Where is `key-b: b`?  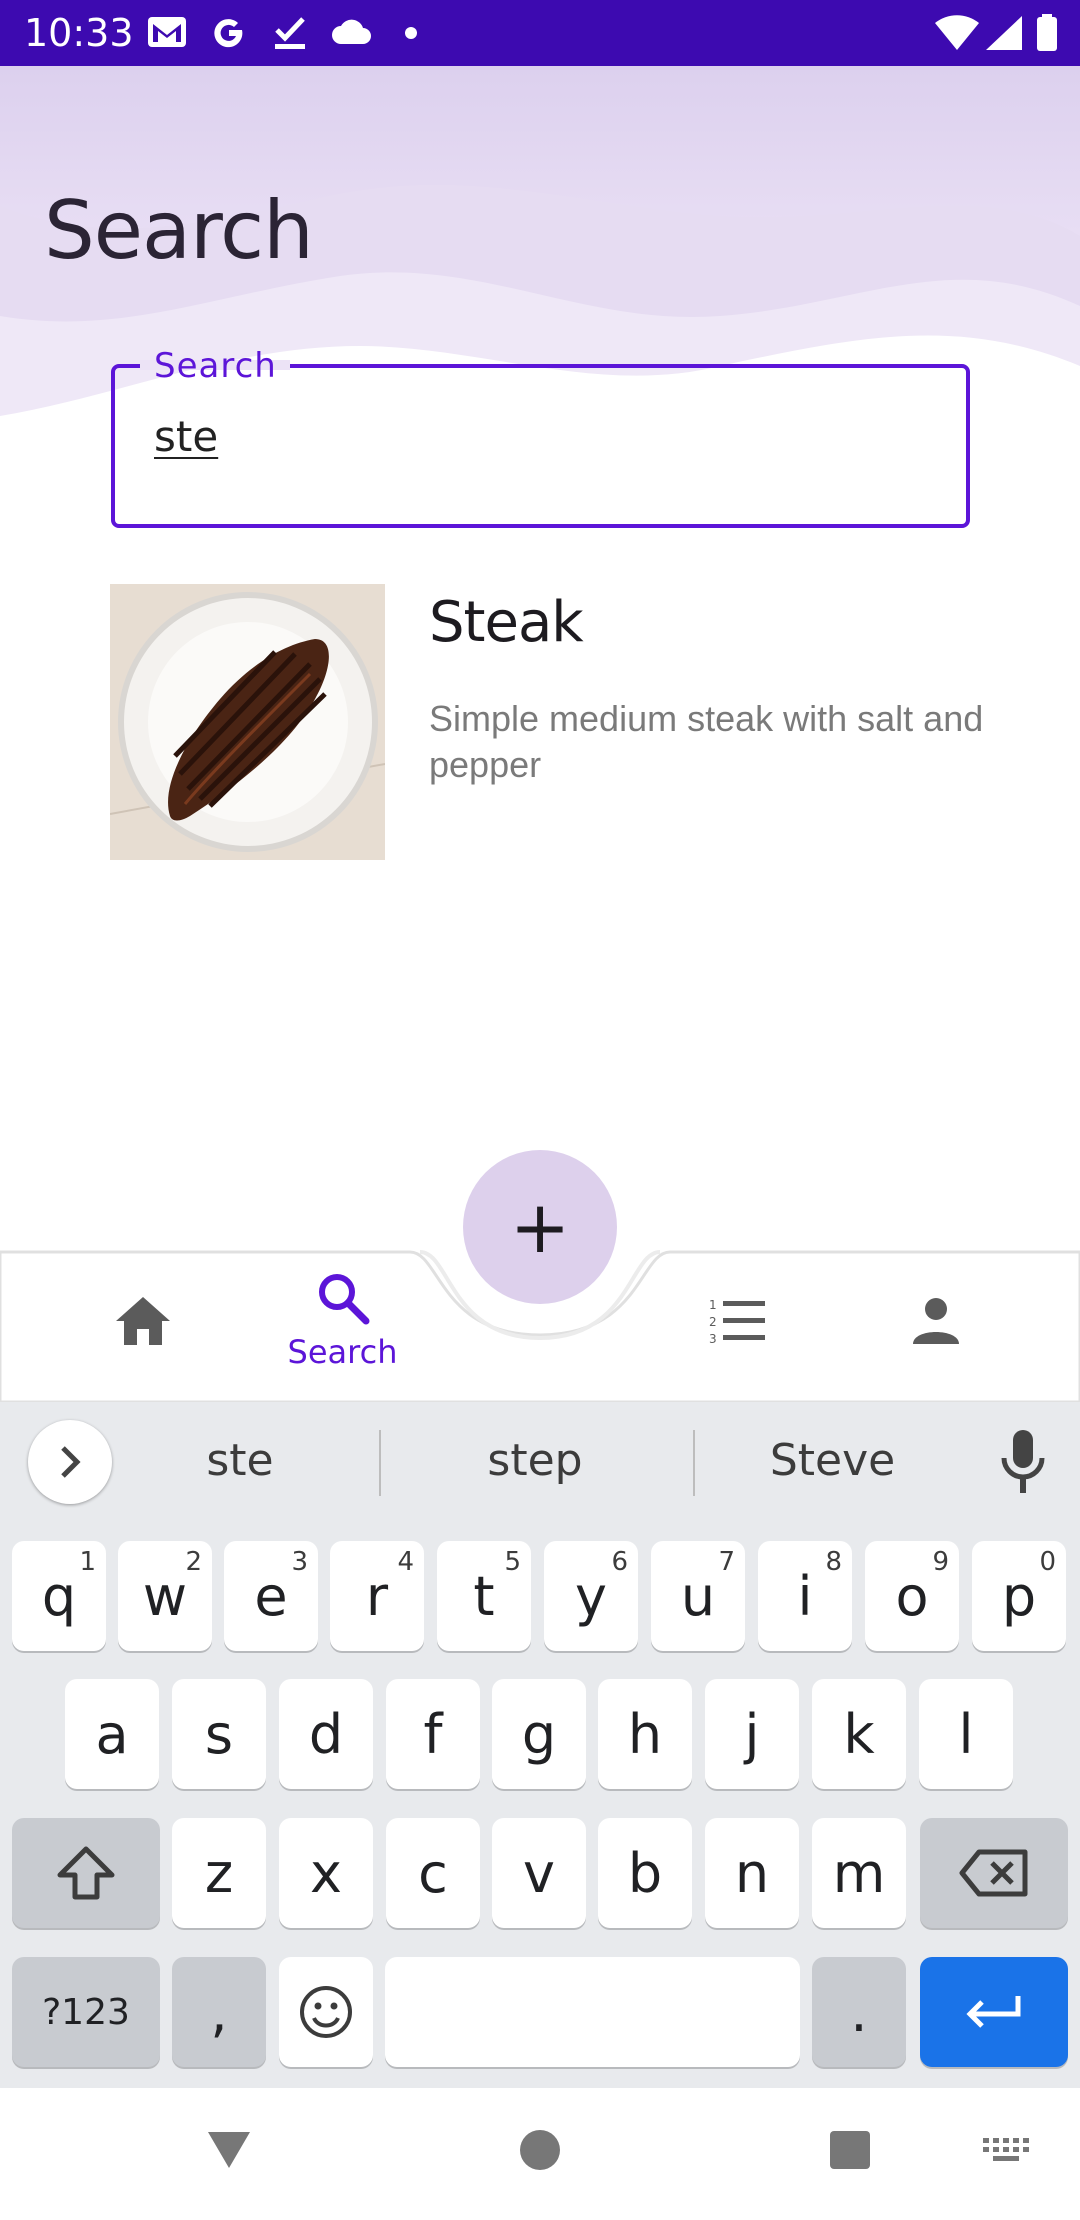
key-b: b is located at coordinates (645, 1873).